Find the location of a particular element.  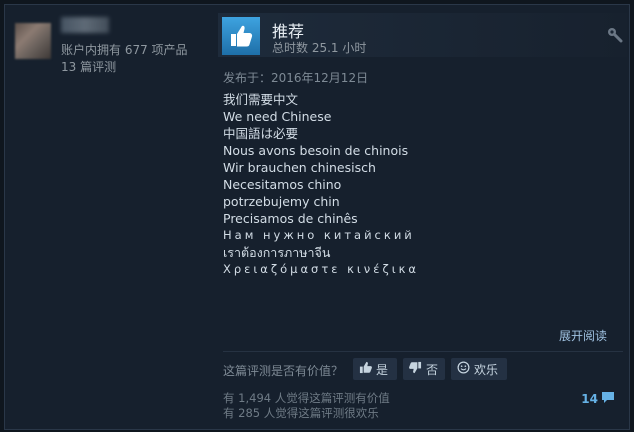

vote-funny-button: 欢乐 is located at coordinates (479, 369).